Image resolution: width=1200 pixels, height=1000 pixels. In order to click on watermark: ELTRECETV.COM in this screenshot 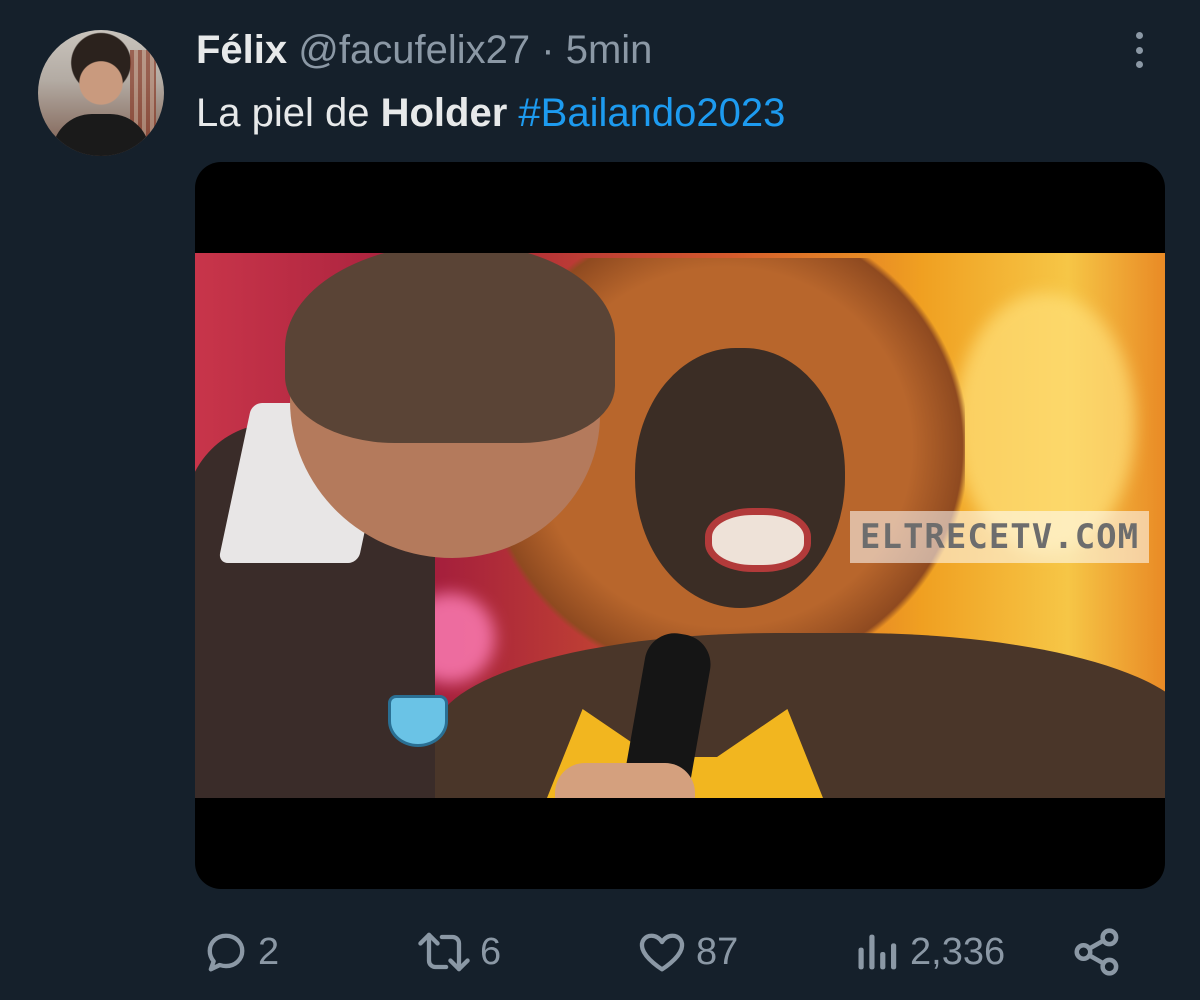, I will do `click(1000, 537)`.